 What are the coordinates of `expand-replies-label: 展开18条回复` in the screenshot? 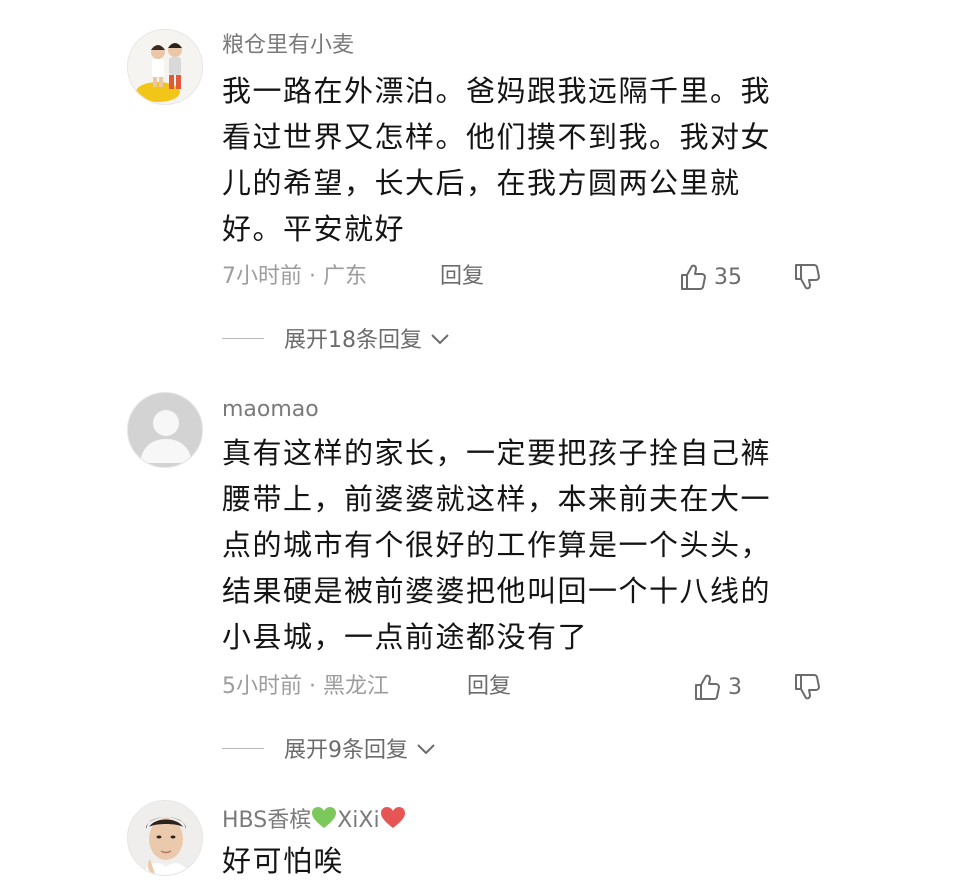 It's located at (353, 340).